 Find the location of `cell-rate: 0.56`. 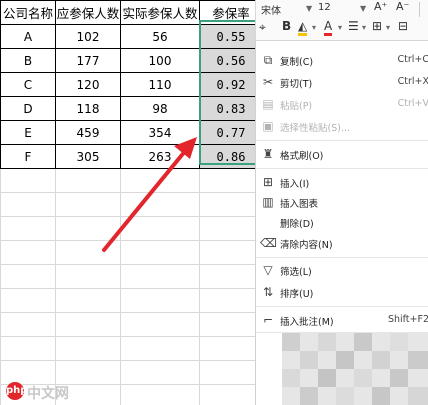

cell-rate: 0.56 is located at coordinates (231, 60).